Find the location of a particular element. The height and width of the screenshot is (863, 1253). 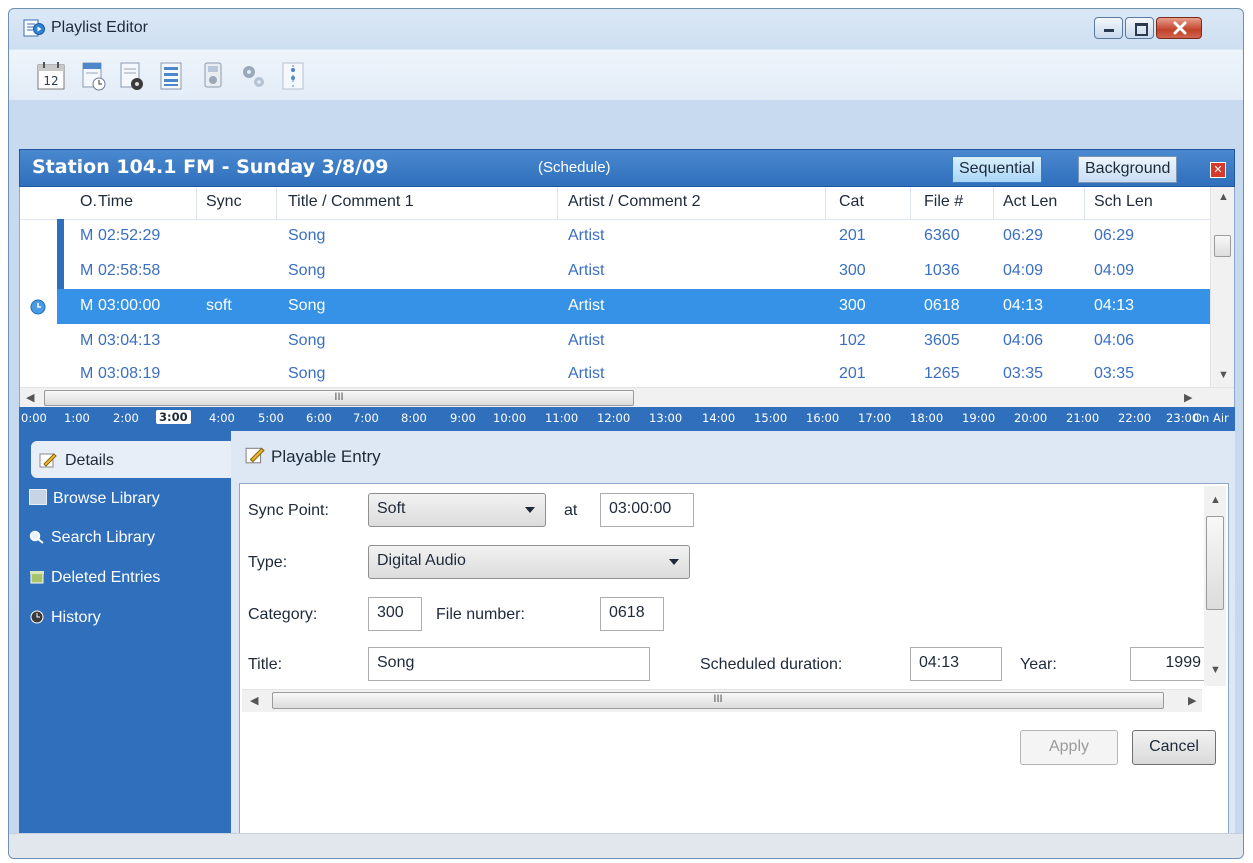

cancel-button: Cancel is located at coordinates (1174, 747).